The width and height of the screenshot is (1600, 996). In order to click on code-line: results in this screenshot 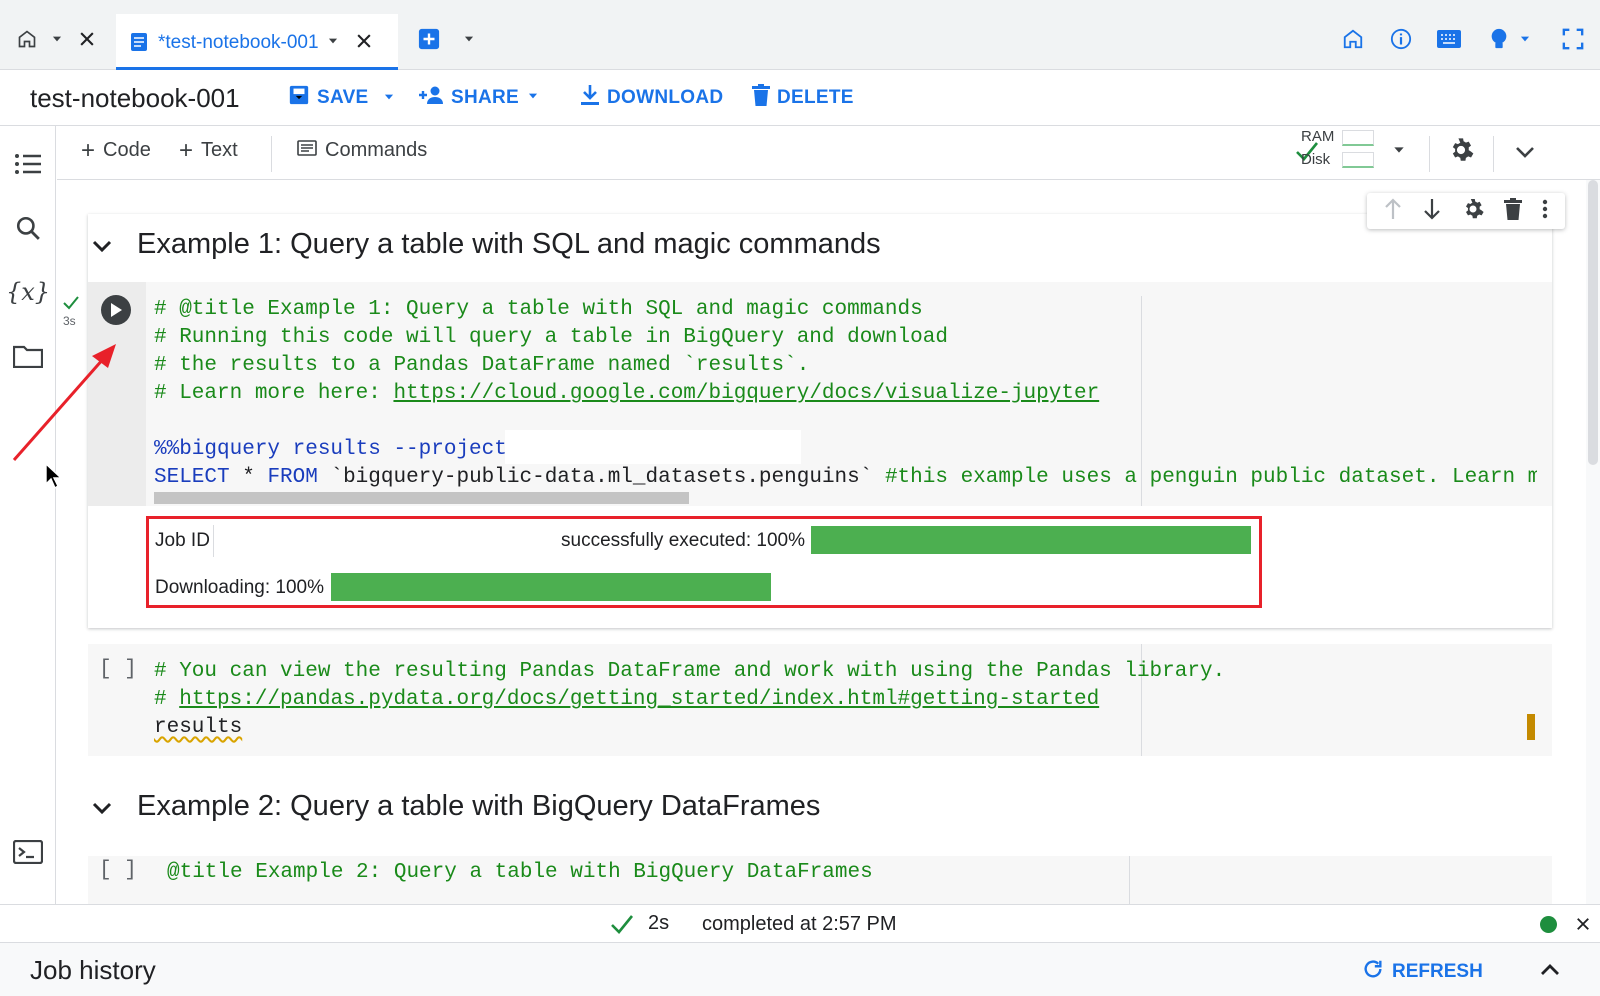, I will do `click(198, 727)`.